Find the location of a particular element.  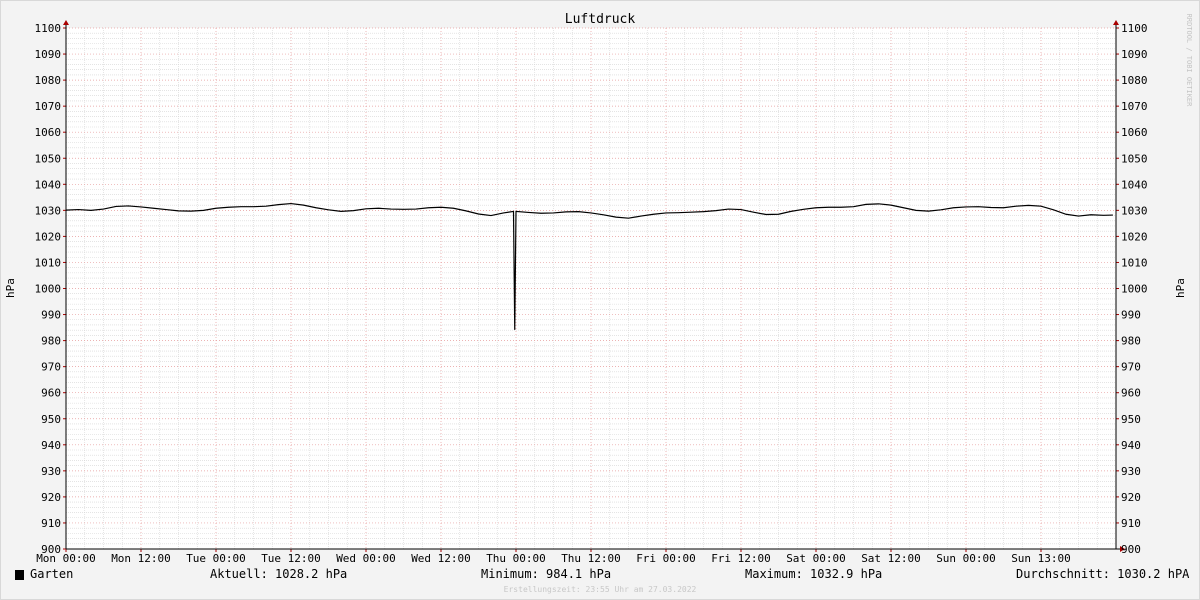

legend-swatch-garten is located at coordinates (19, 575).